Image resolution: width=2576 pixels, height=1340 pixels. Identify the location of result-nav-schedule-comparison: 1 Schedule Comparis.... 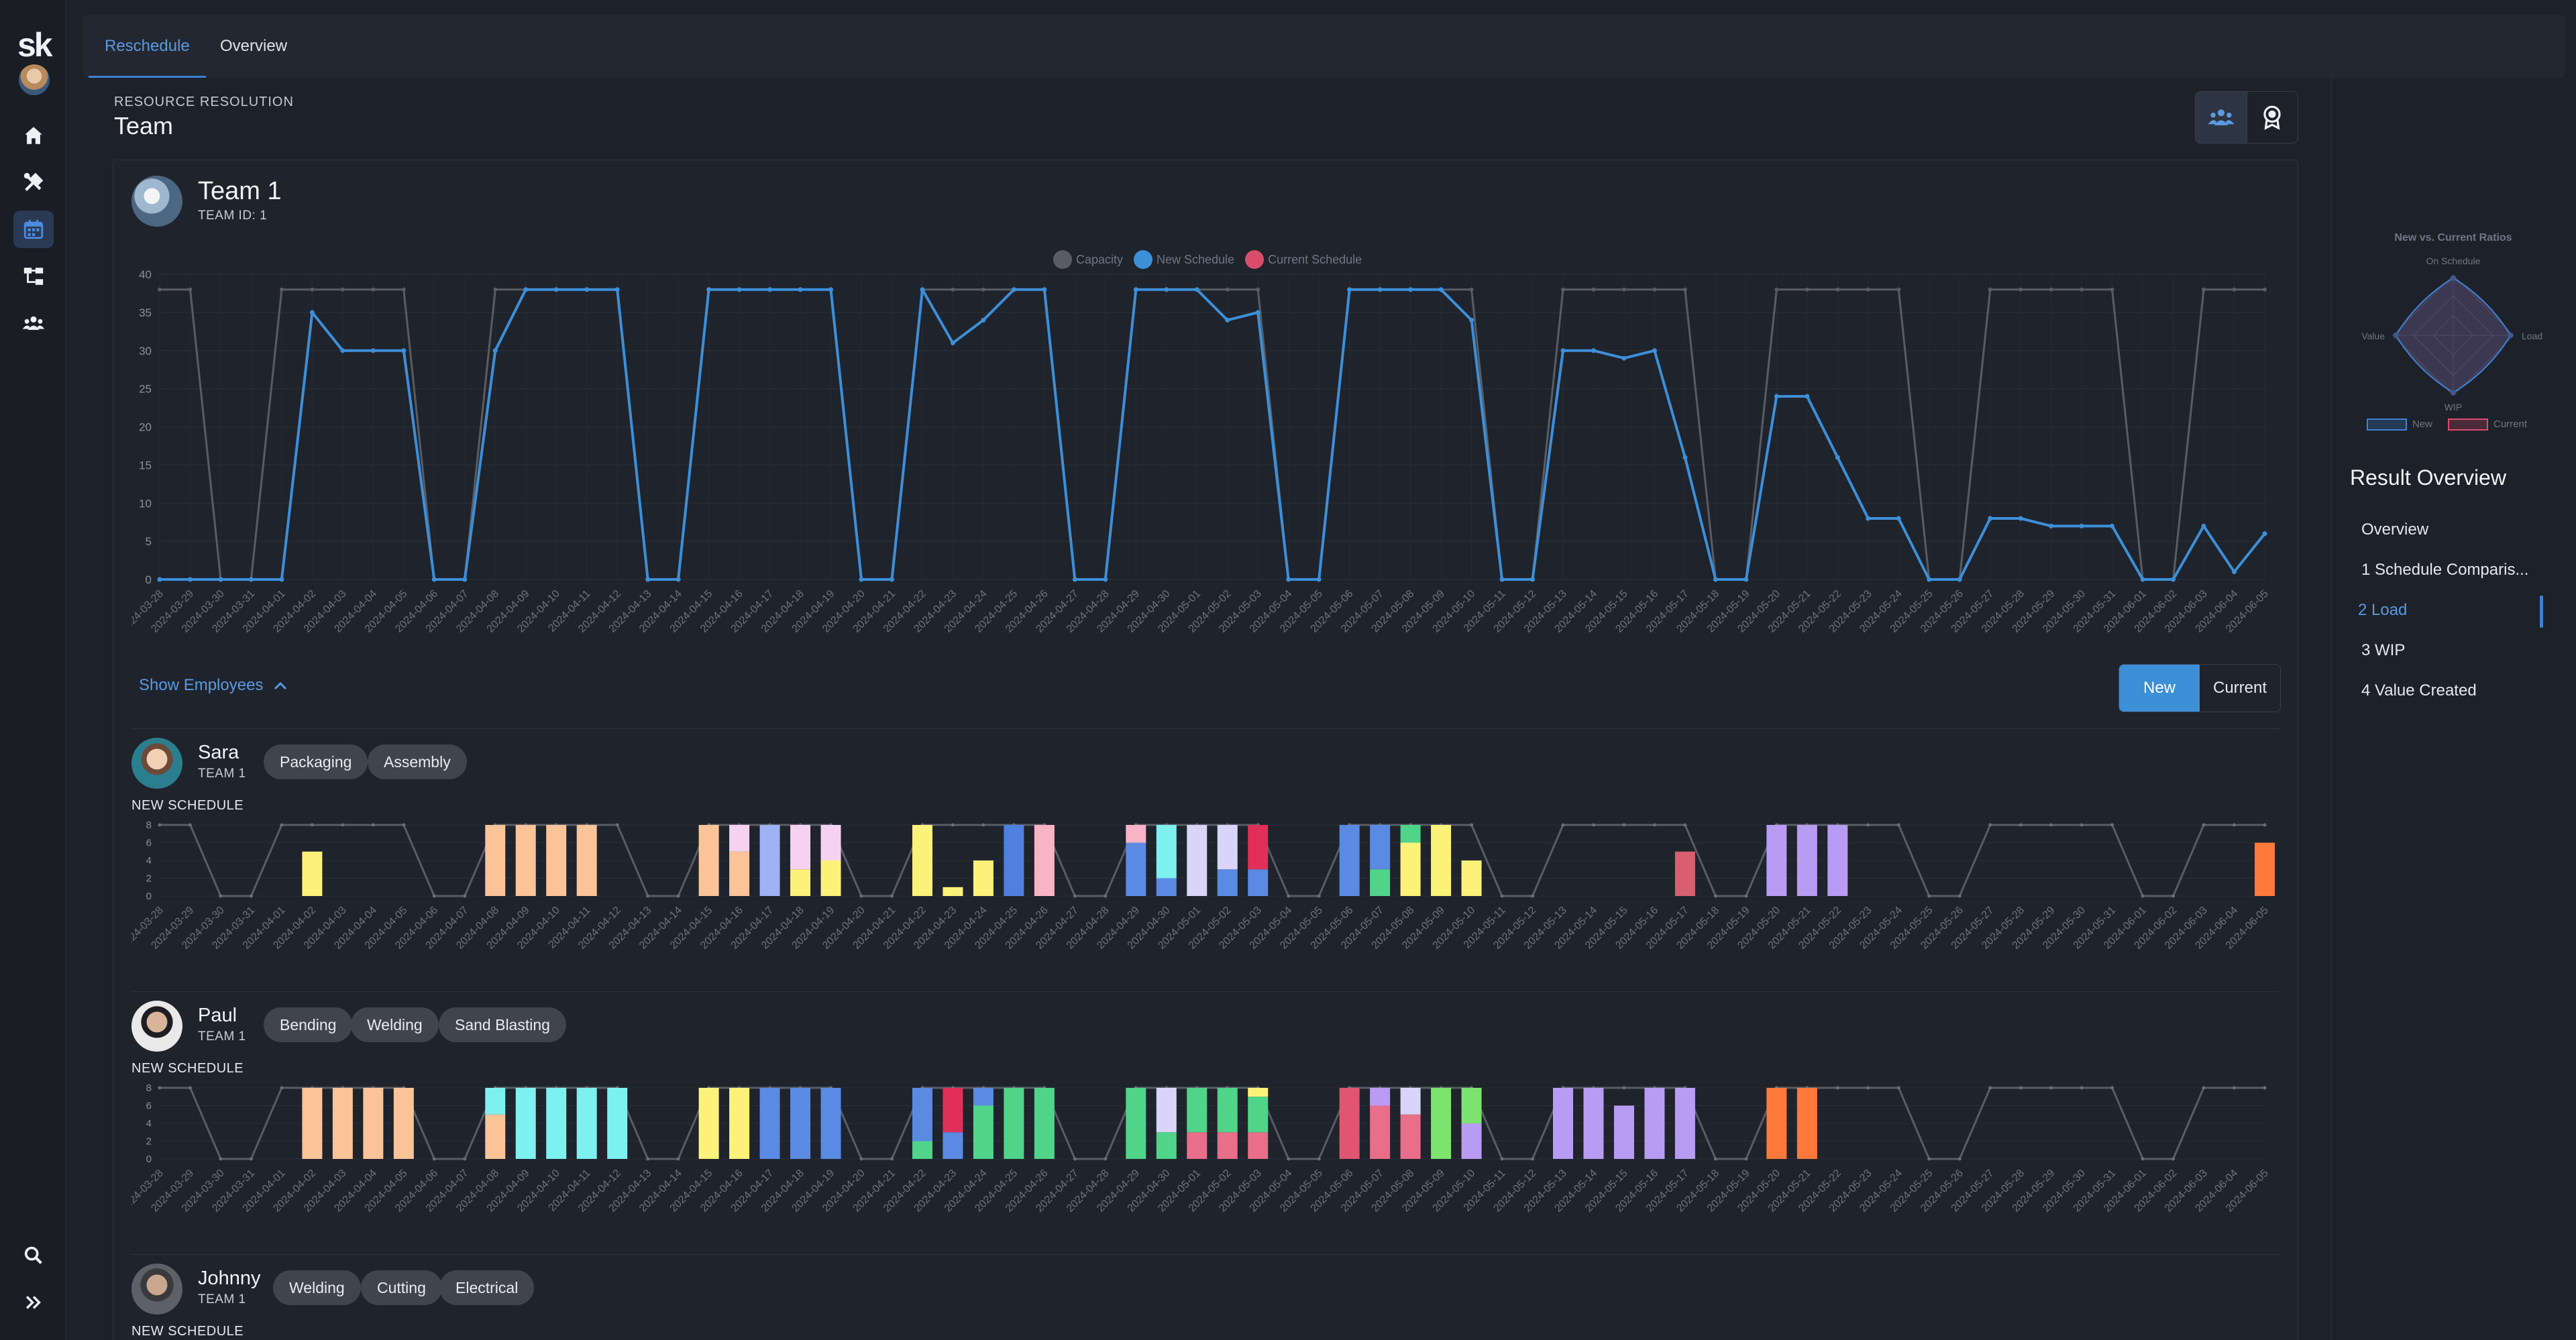
(2444, 570).